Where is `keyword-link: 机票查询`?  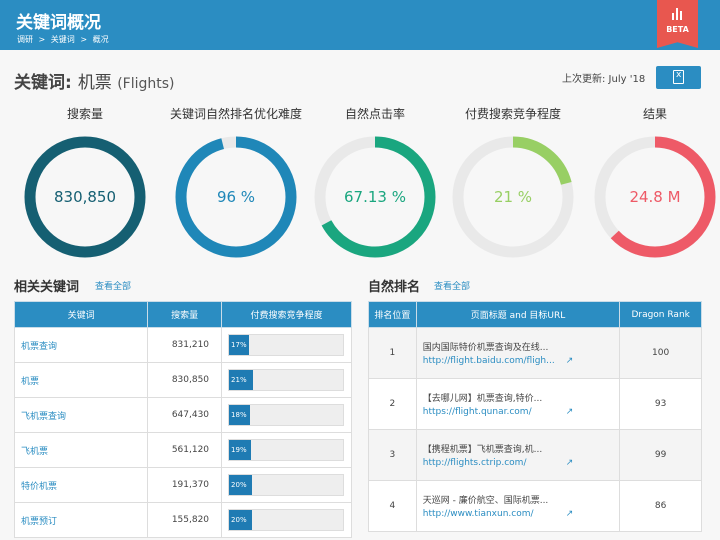
keyword-link: 机票查询 is located at coordinates (36, 347).